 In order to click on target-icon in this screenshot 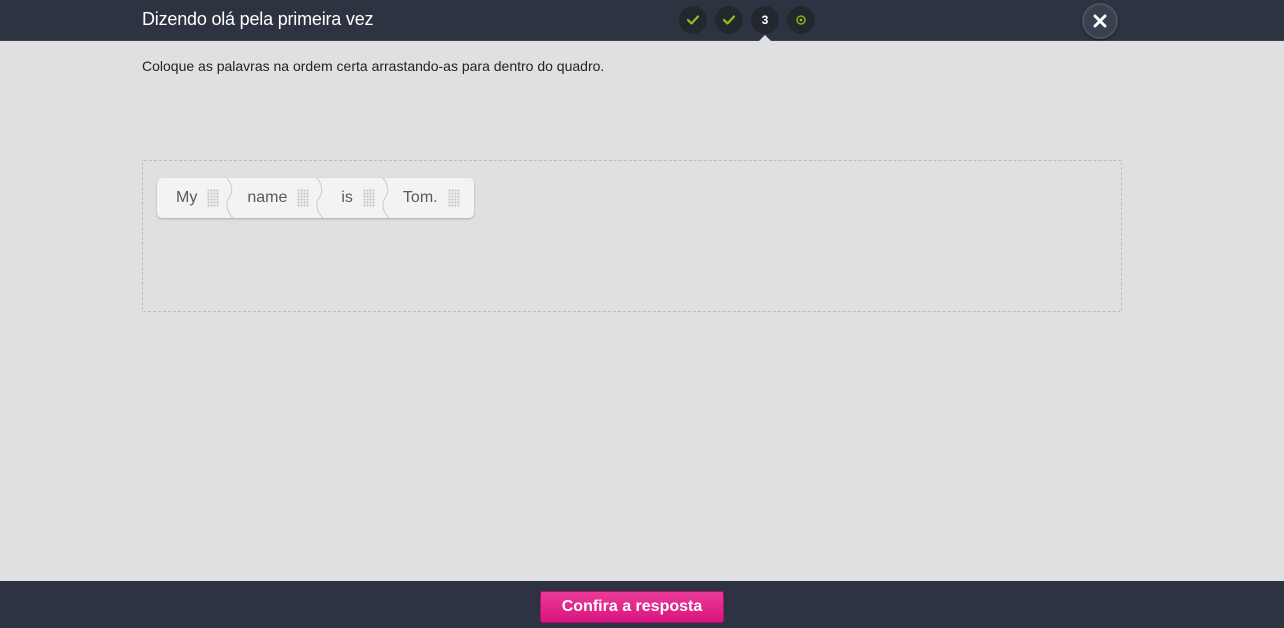, I will do `click(801, 20)`.